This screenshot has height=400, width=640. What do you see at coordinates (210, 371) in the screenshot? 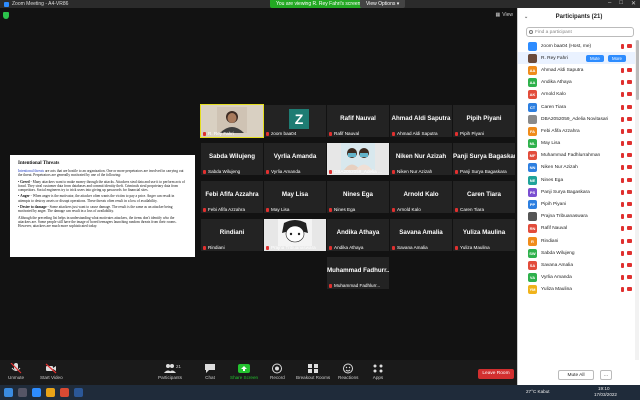
I see `chat-button: Chat` at bounding box center [210, 371].